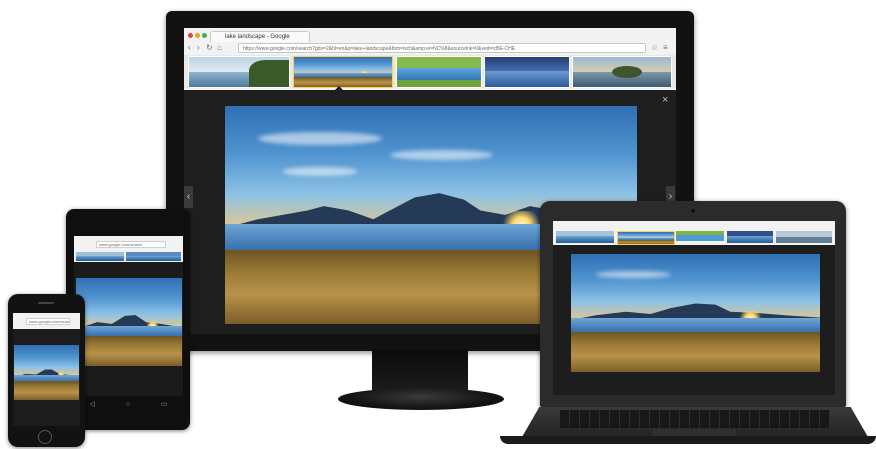 The width and height of the screenshot is (876, 449). Describe the element at coordinates (665, 48) in the screenshot. I see `menu-icon: ≡` at that location.